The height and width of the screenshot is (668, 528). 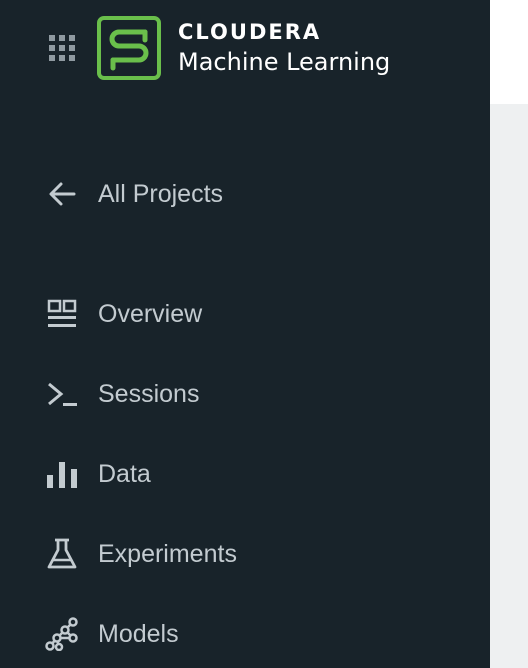 I want to click on nav-item-experiments: Experiments, so click(x=245, y=554).